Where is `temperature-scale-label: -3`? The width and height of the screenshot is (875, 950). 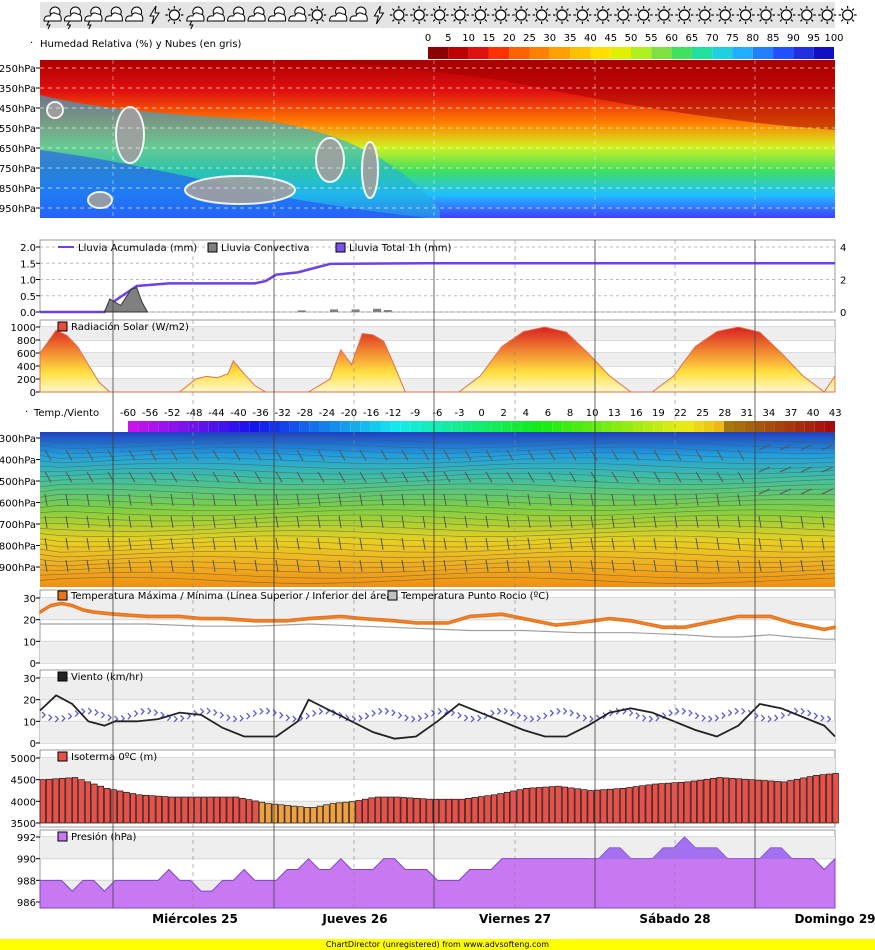 temperature-scale-label: -3 is located at coordinates (460, 413).